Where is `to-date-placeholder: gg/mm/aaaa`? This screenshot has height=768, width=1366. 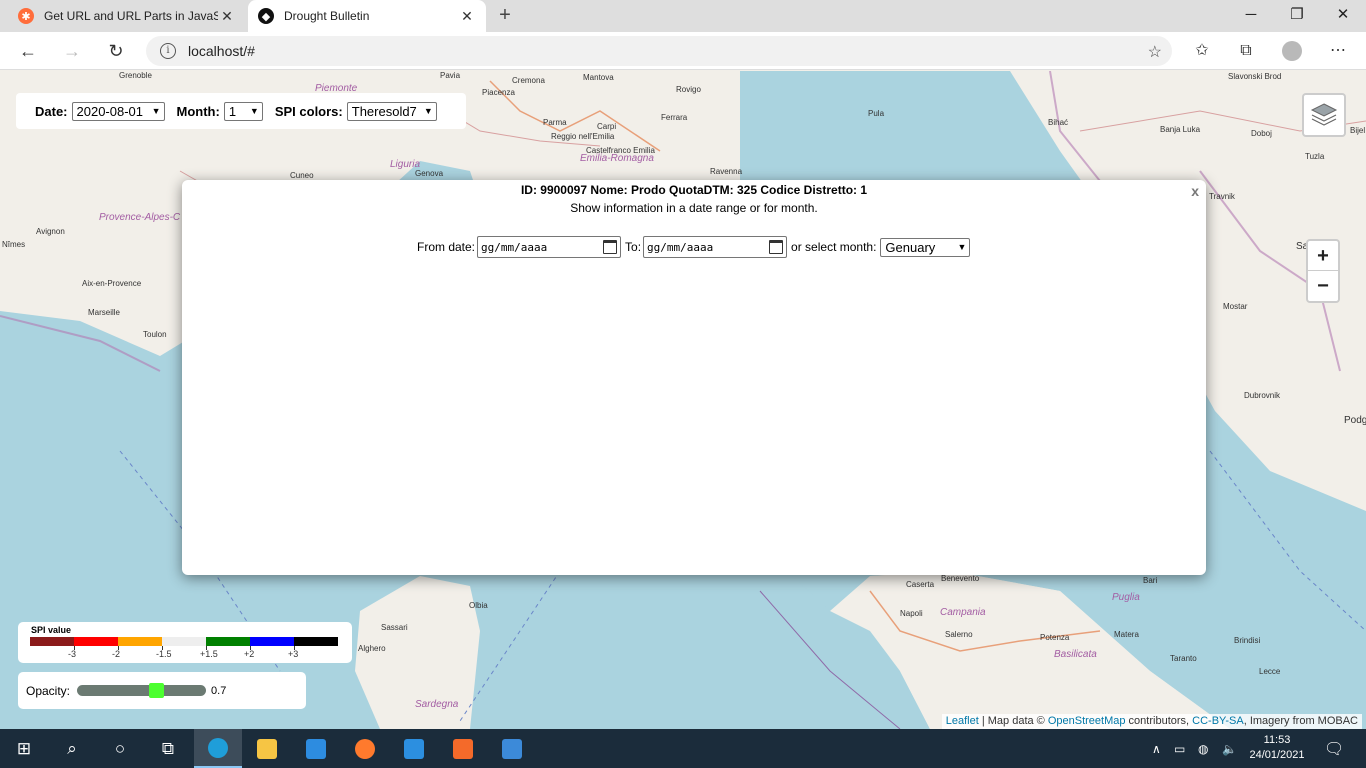
to-date-placeholder: gg/mm/aaaa is located at coordinates (680, 247).